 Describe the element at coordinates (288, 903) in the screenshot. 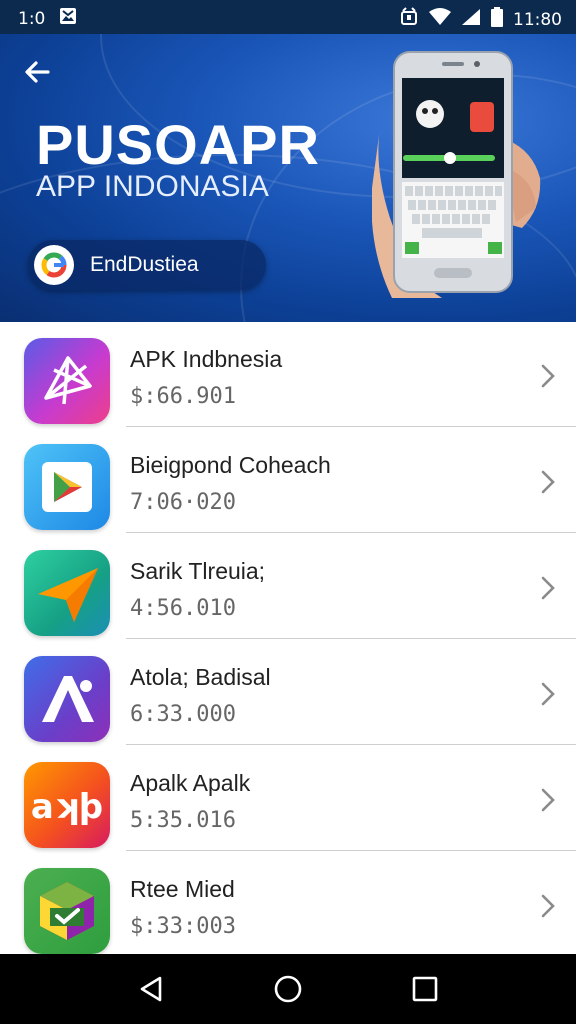

I see `list-item: Rtee Mied $:33:003` at that location.